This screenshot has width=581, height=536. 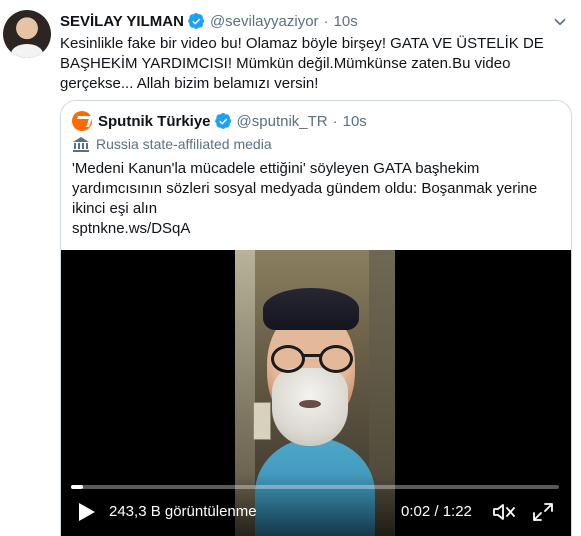 I want to click on quoted-timestamp: 10s, so click(x=355, y=121).